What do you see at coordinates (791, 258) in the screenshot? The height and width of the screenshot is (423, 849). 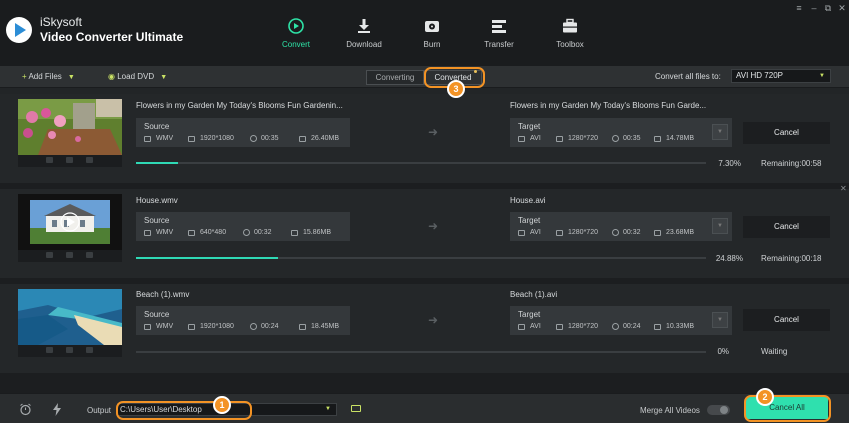 I see `status-text: Remaining:00:18` at bounding box center [791, 258].